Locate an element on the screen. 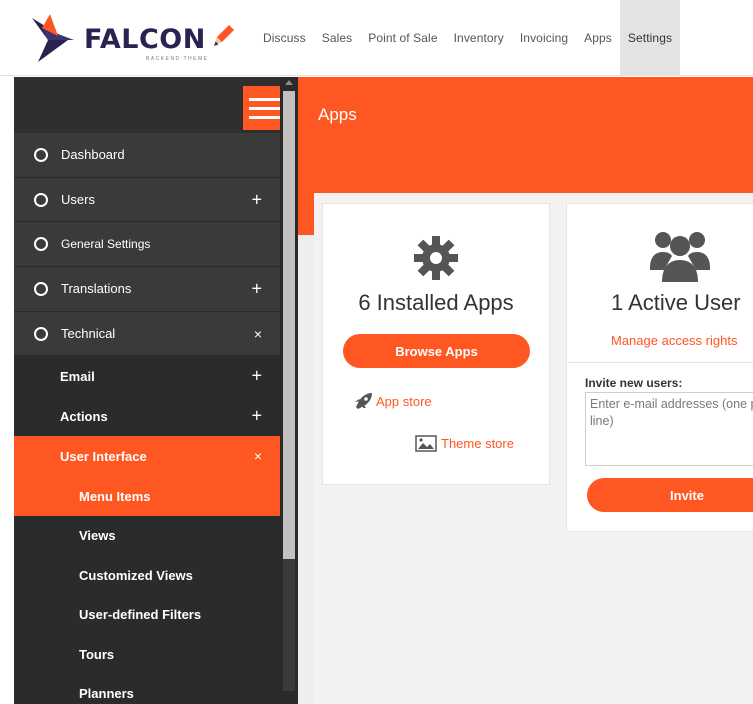  sidebar-item-planners: Planners is located at coordinates (147, 688).